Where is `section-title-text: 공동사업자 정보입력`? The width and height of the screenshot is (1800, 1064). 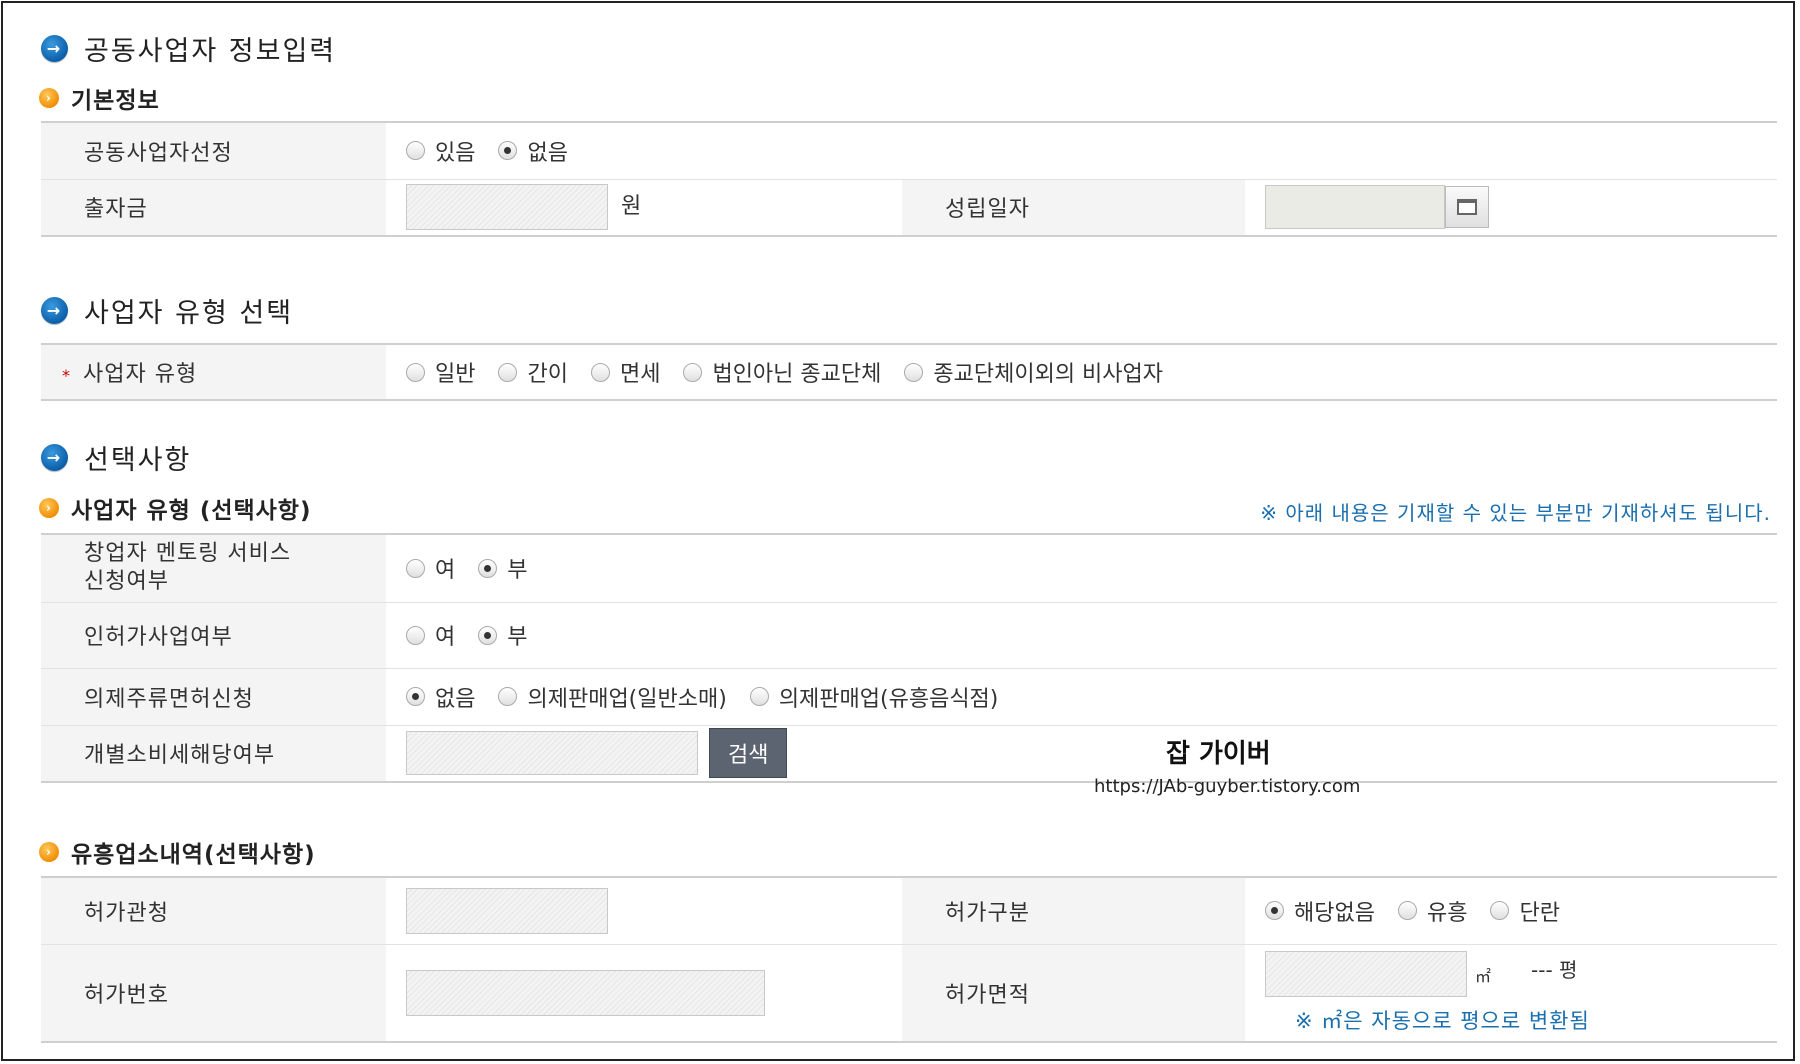
section-title-text: 공동사업자 정보입력 is located at coordinates (210, 51).